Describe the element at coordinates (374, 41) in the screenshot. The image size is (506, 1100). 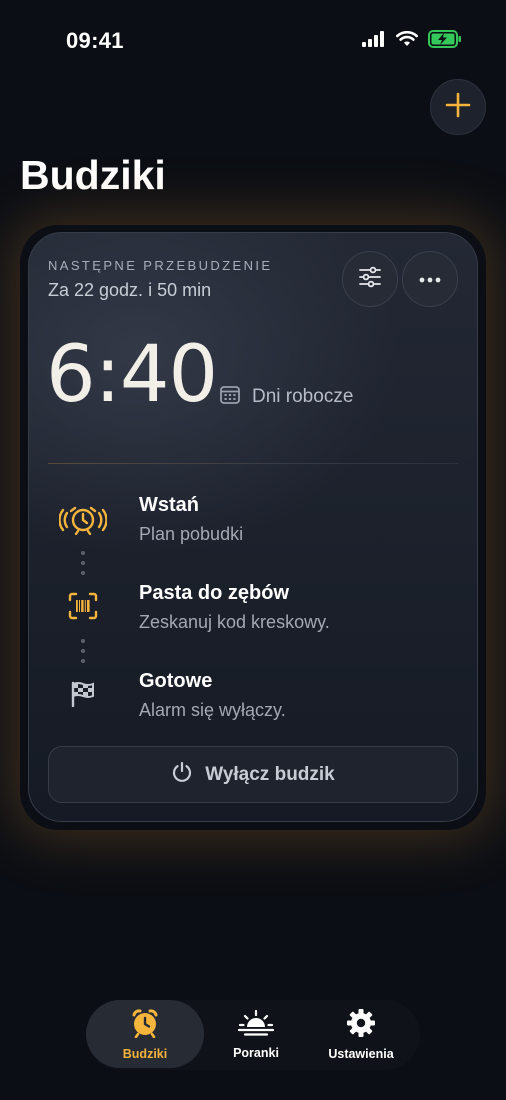
I see `cellular-signal-icon` at that location.